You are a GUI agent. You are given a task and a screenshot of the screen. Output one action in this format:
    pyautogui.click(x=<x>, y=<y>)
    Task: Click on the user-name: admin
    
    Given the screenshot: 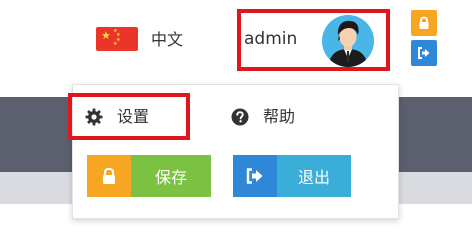 What is the action you would take?
    pyautogui.click(x=270, y=39)
    